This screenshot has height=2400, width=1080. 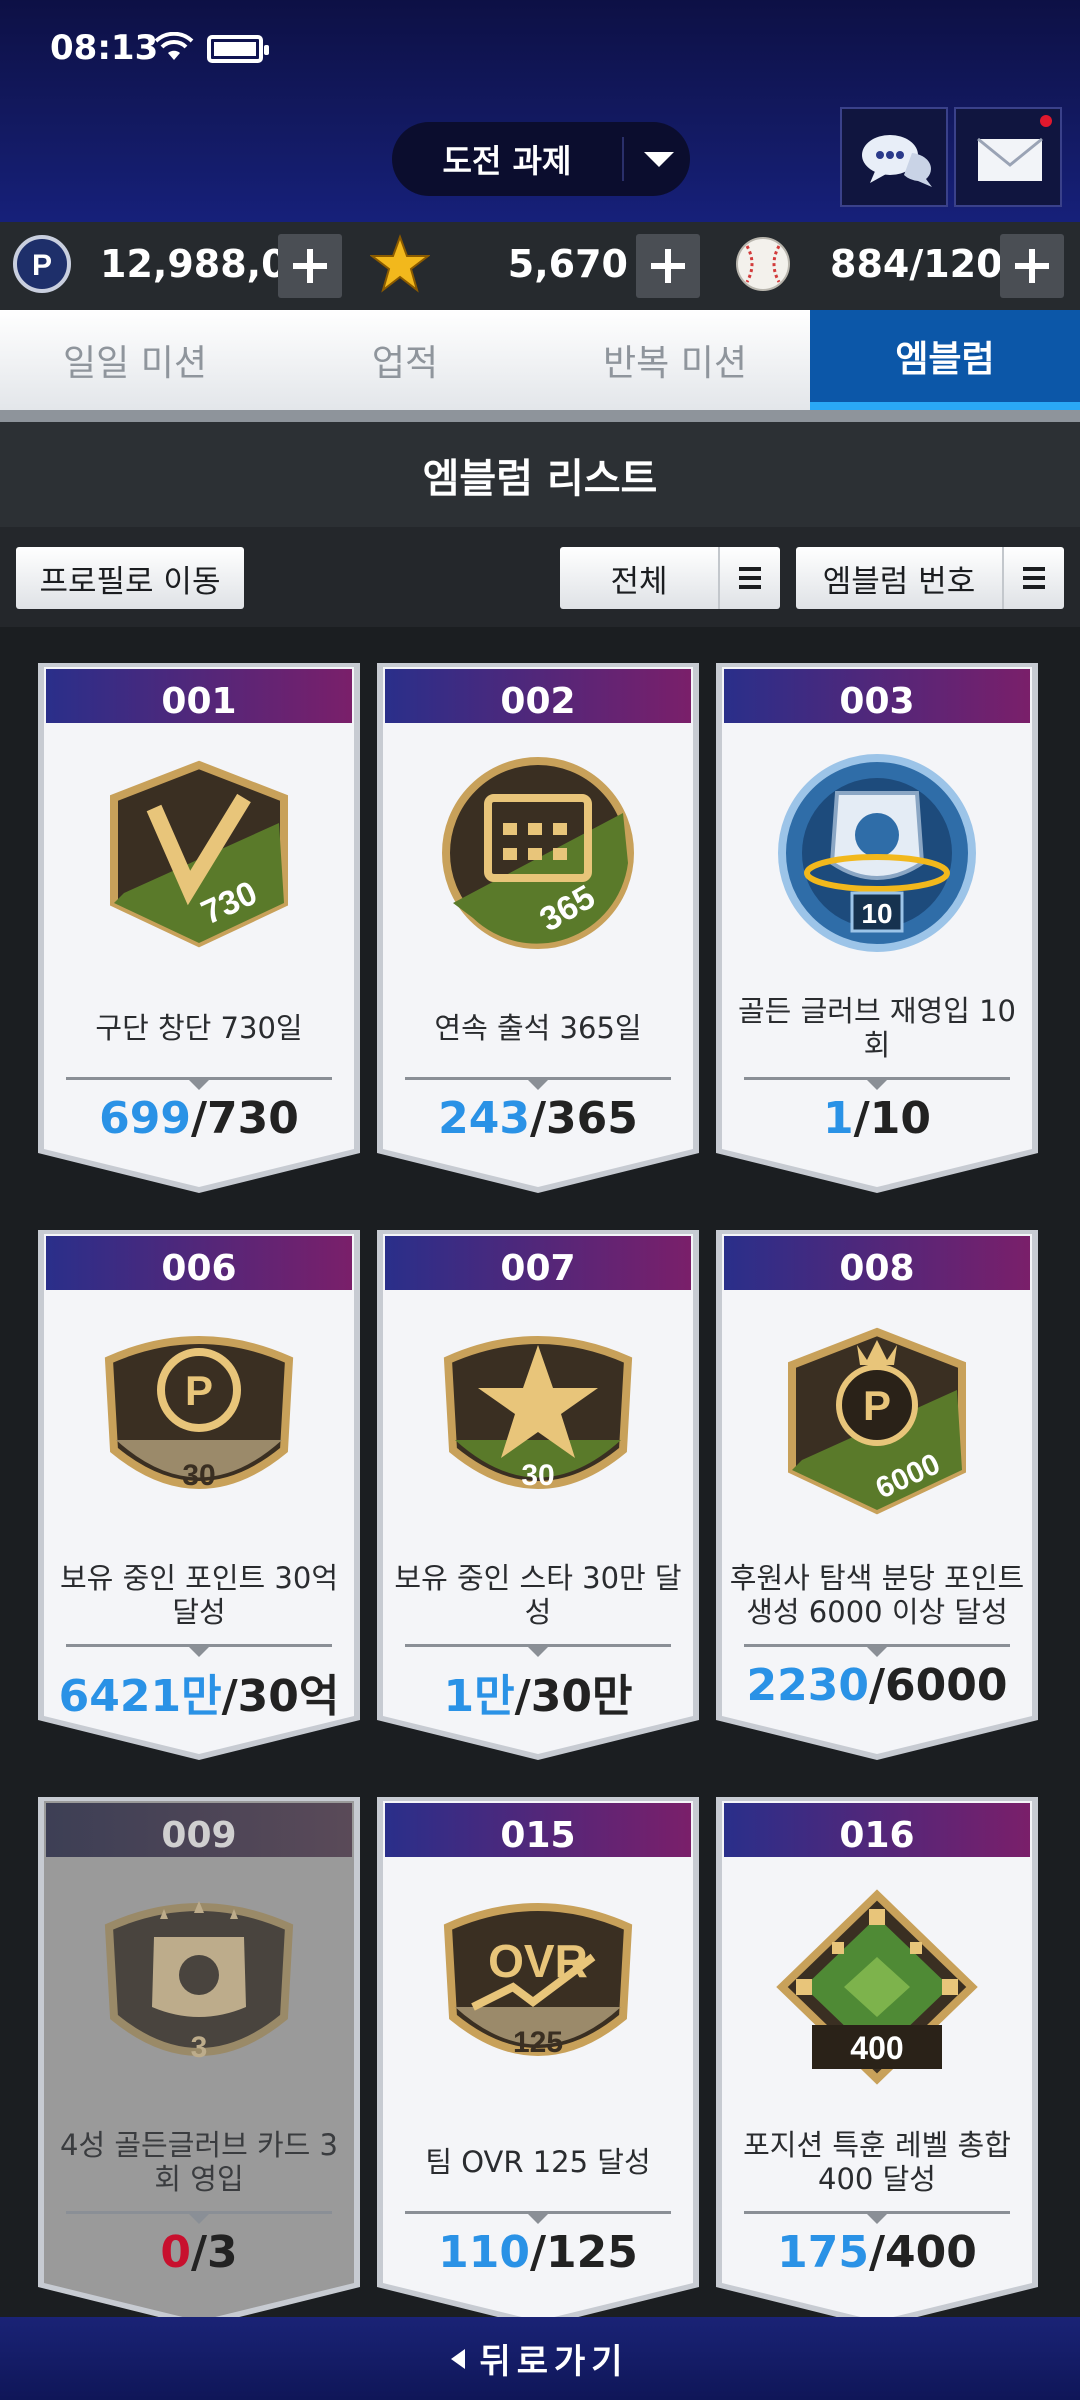 What do you see at coordinates (877, 1268) in the screenshot?
I see `emblem-number: 008` at bounding box center [877, 1268].